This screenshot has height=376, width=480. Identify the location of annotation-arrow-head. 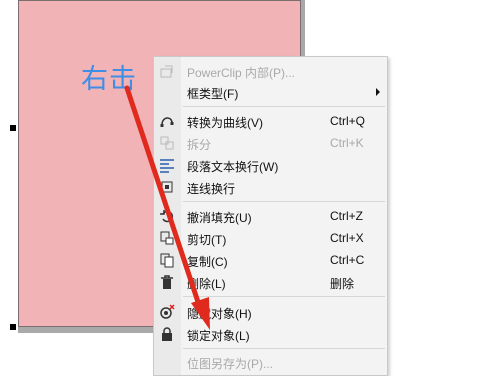
(200, 313).